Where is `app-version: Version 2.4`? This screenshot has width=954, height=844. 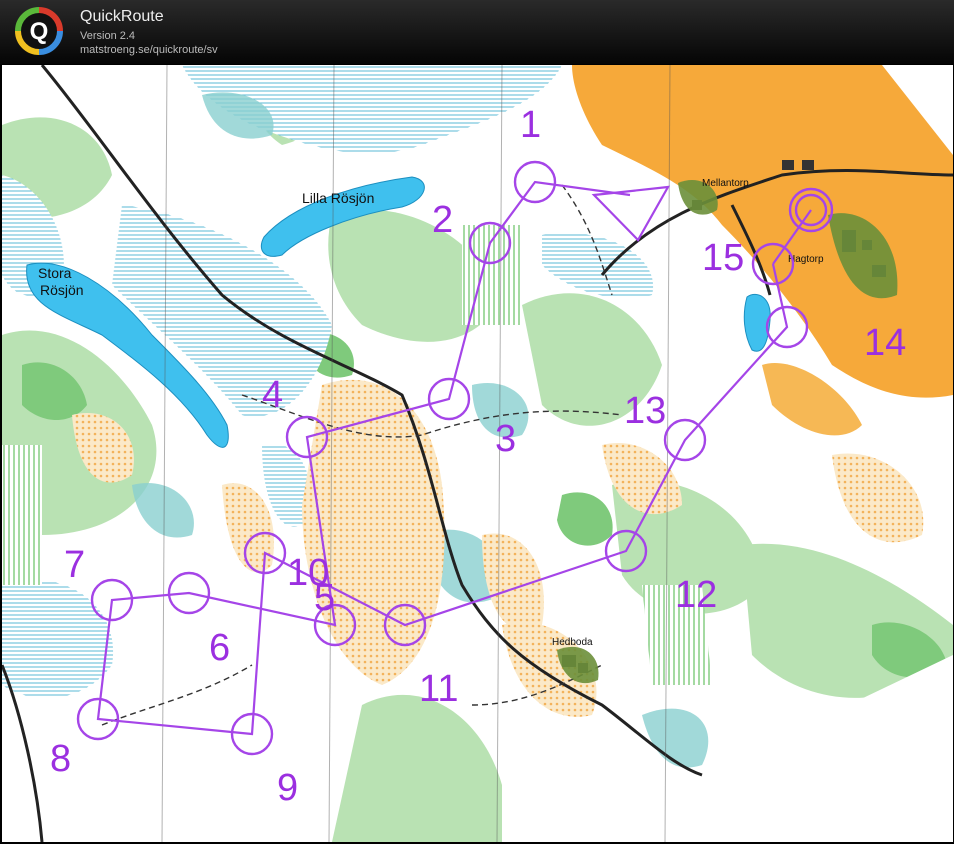 app-version: Version 2.4 is located at coordinates (108, 36).